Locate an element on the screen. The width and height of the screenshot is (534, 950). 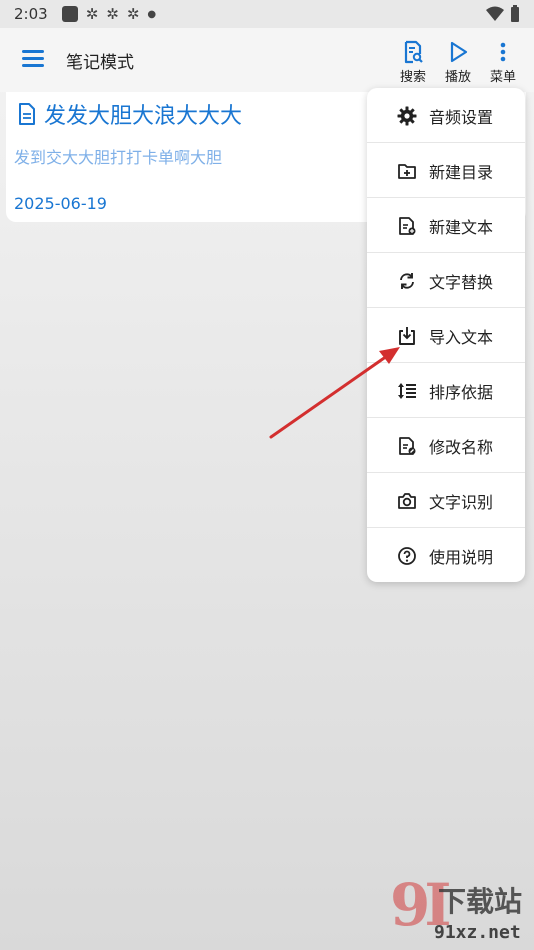
app-bar: 笔记模式 搜索 播放 菜单 is located at coordinates (267, 60).